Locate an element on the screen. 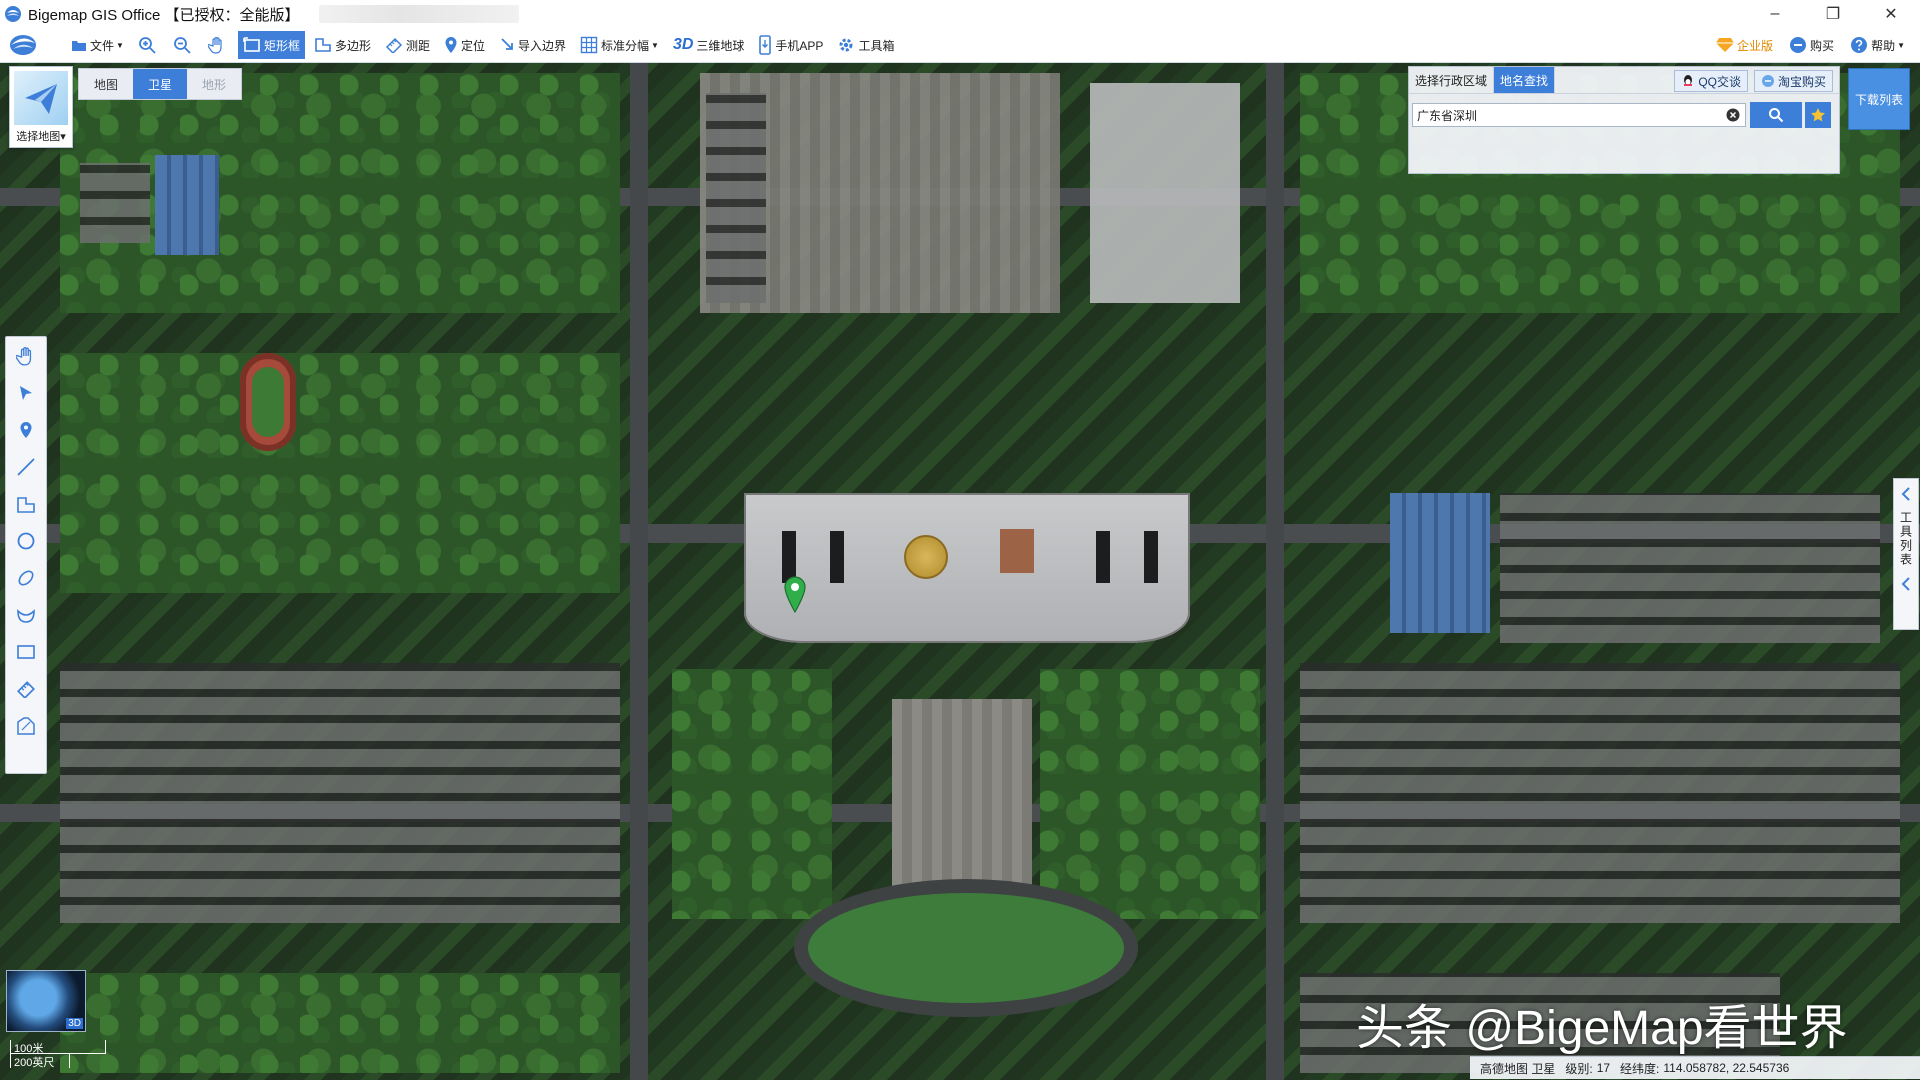 The width and height of the screenshot is (1920, 1080). tab-select-region: 选择行政区域 is located at coordinates (1452, 80).